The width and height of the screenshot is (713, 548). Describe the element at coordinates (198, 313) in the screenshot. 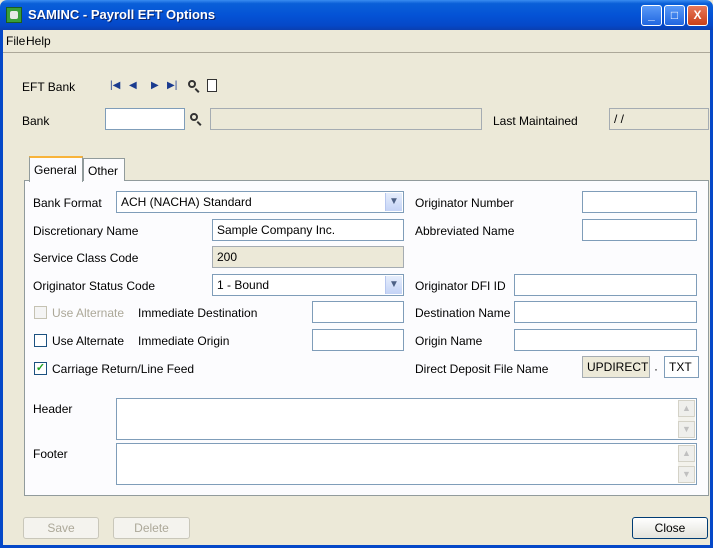

I see `immediate-destination-label: Immediate Destination` at that location.